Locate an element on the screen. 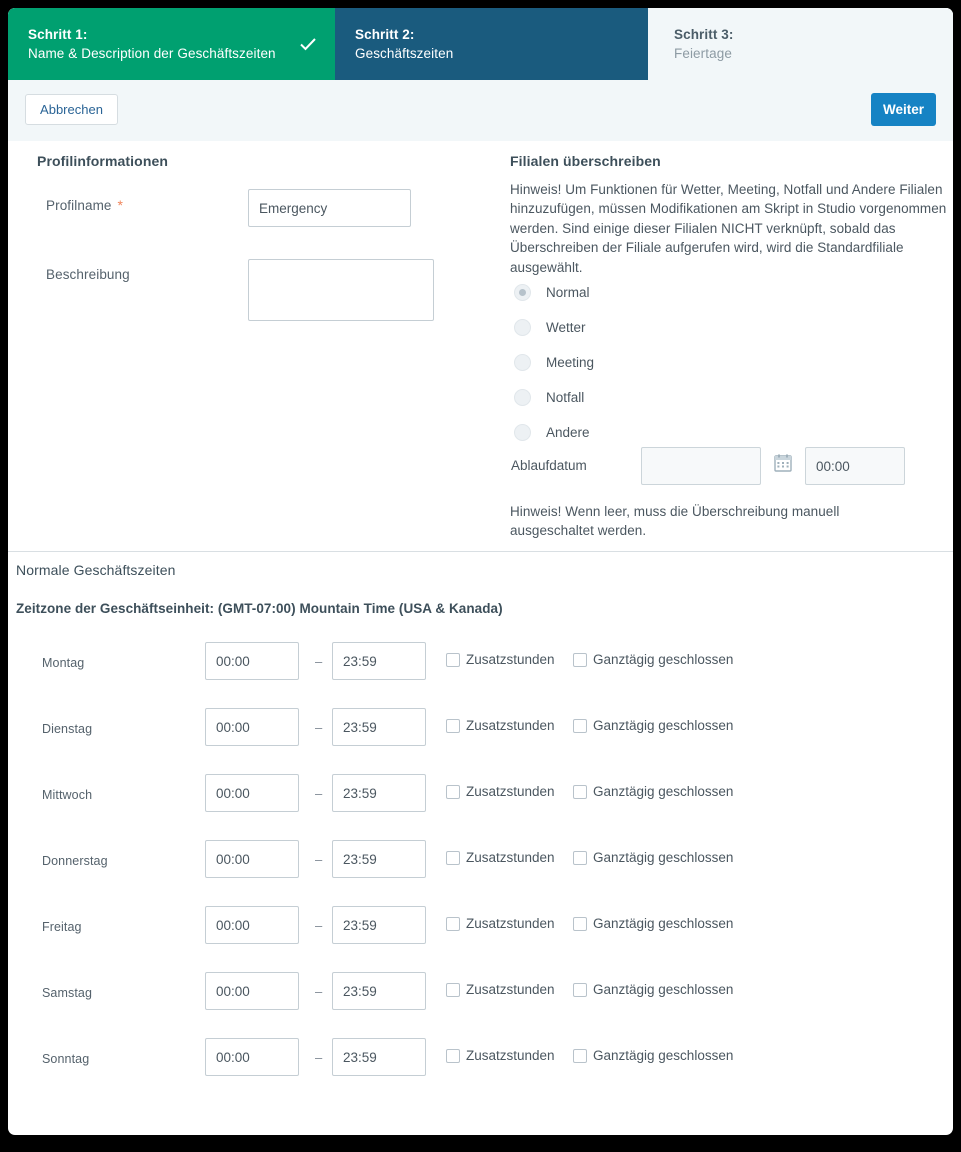 The height and width of the screenshot is (1152, 961). step-tab-2: Schritt 2: Geschäftszeiten is located at coordinates (491, 44).